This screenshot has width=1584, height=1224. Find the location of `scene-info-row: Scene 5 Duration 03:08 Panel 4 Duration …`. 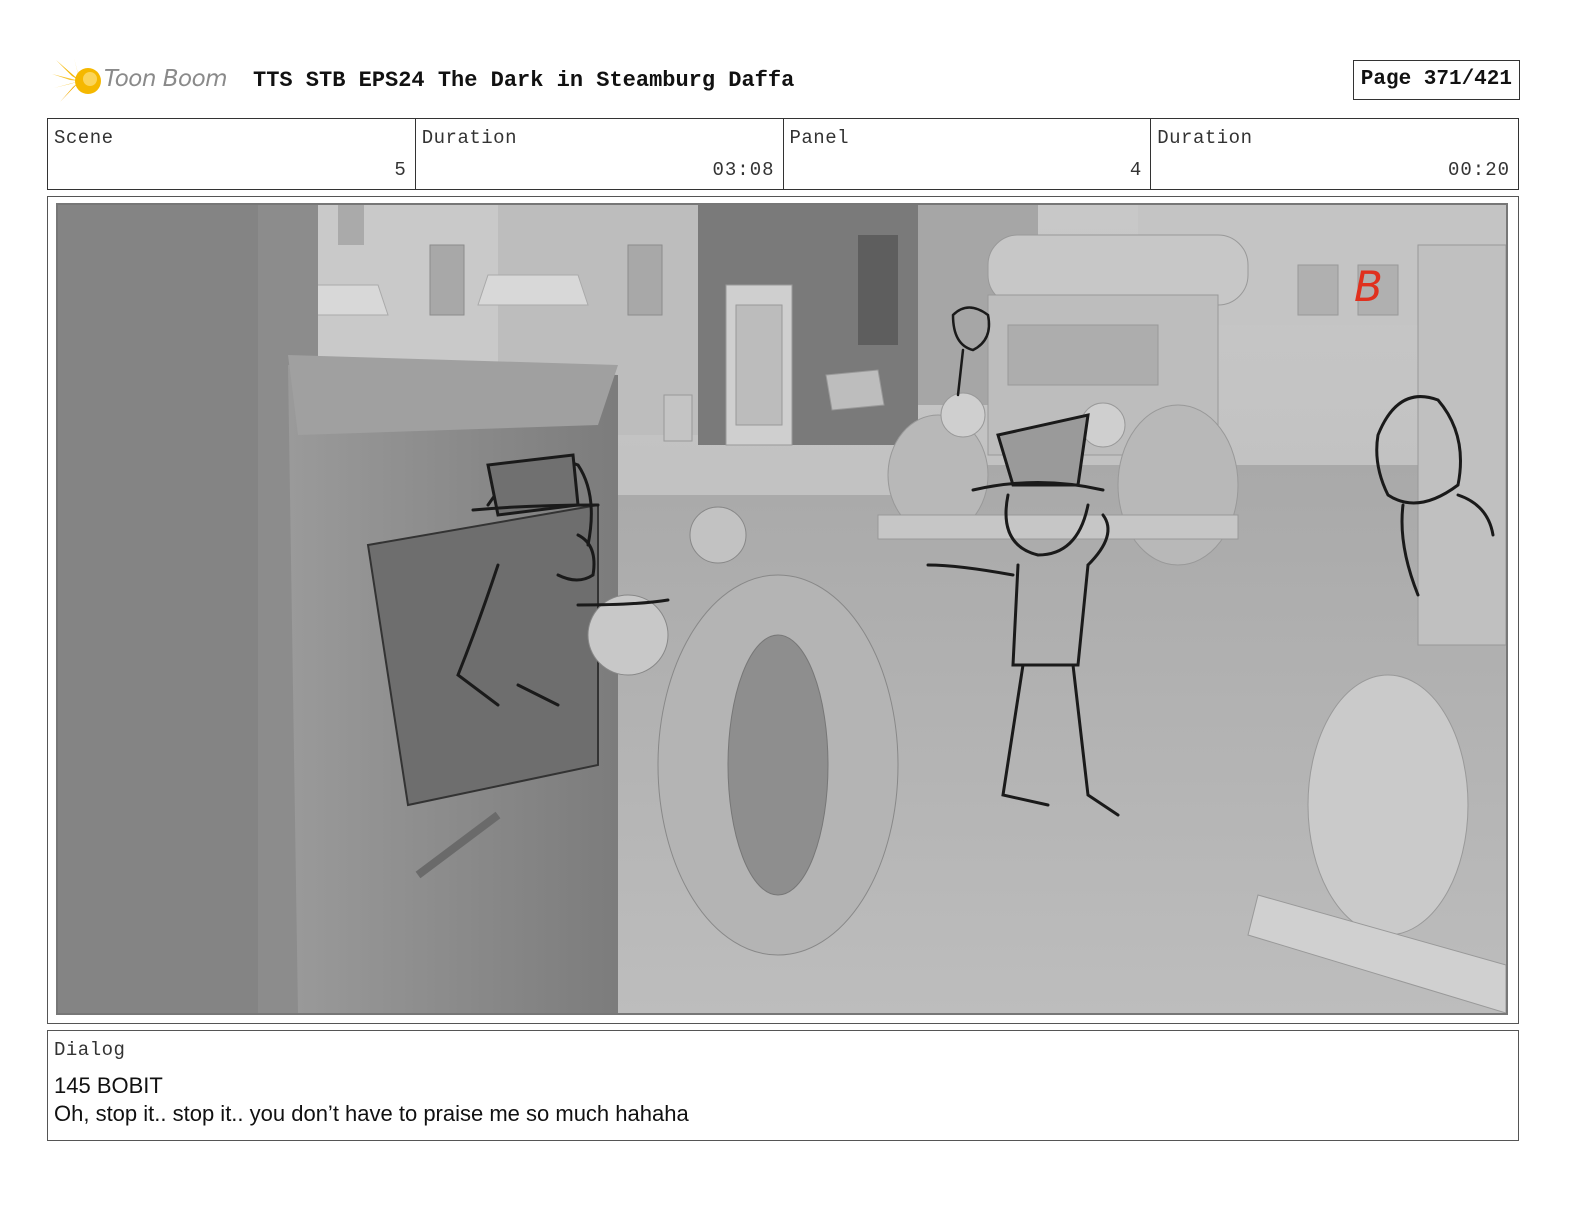

scene-info-row: Scene 5 Duration 03:08 Panel 4 Duration … is located at coordinates (783, 154).